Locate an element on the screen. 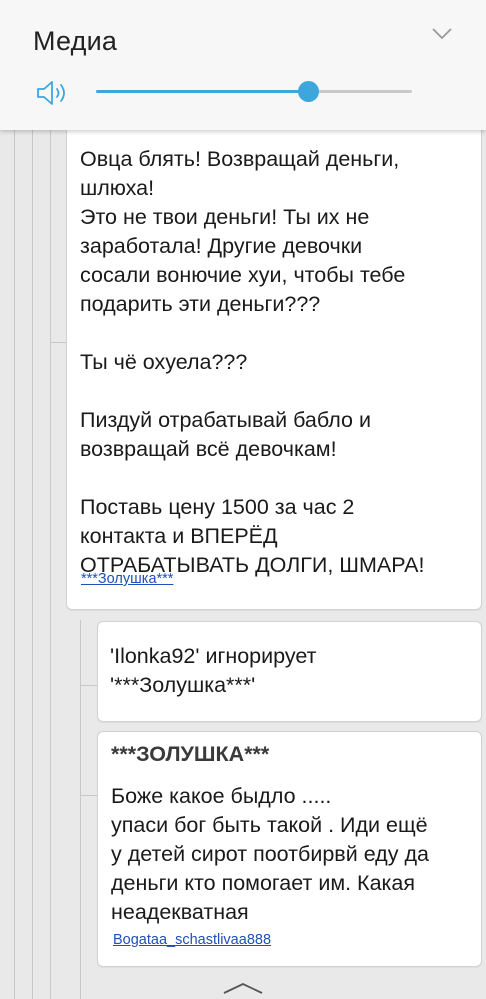  comment-line: Пиздуй отрабатывай бабло и is located at coordinates (225, 420).